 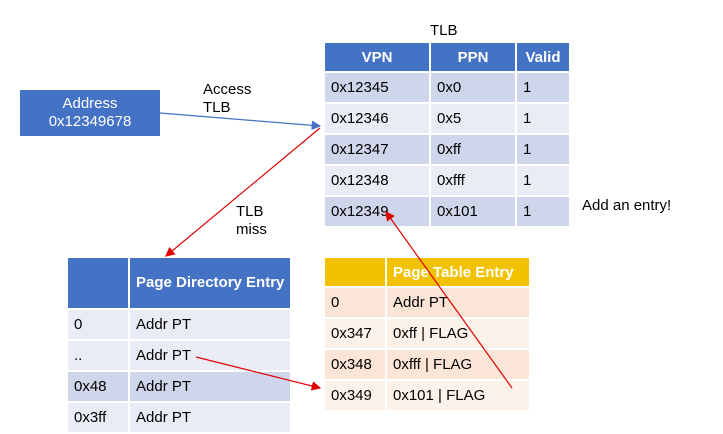 I want to click on pd-header-index, so click(x=98, y=283).